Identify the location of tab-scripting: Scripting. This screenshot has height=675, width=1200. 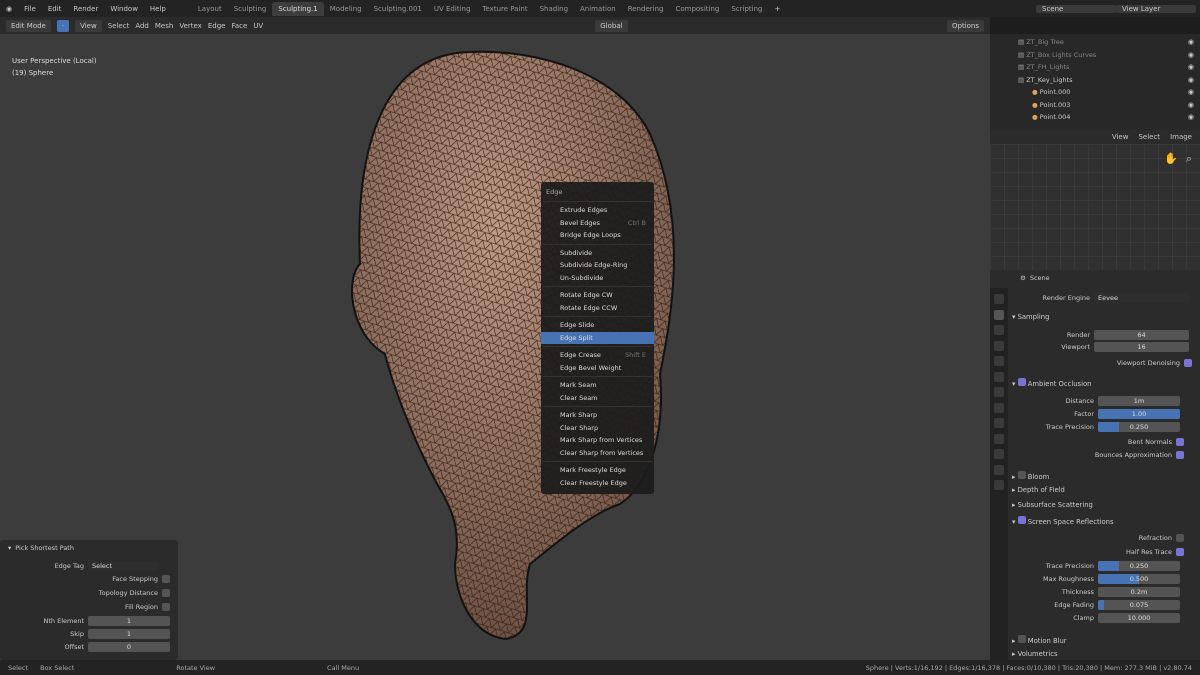
(746, 9).